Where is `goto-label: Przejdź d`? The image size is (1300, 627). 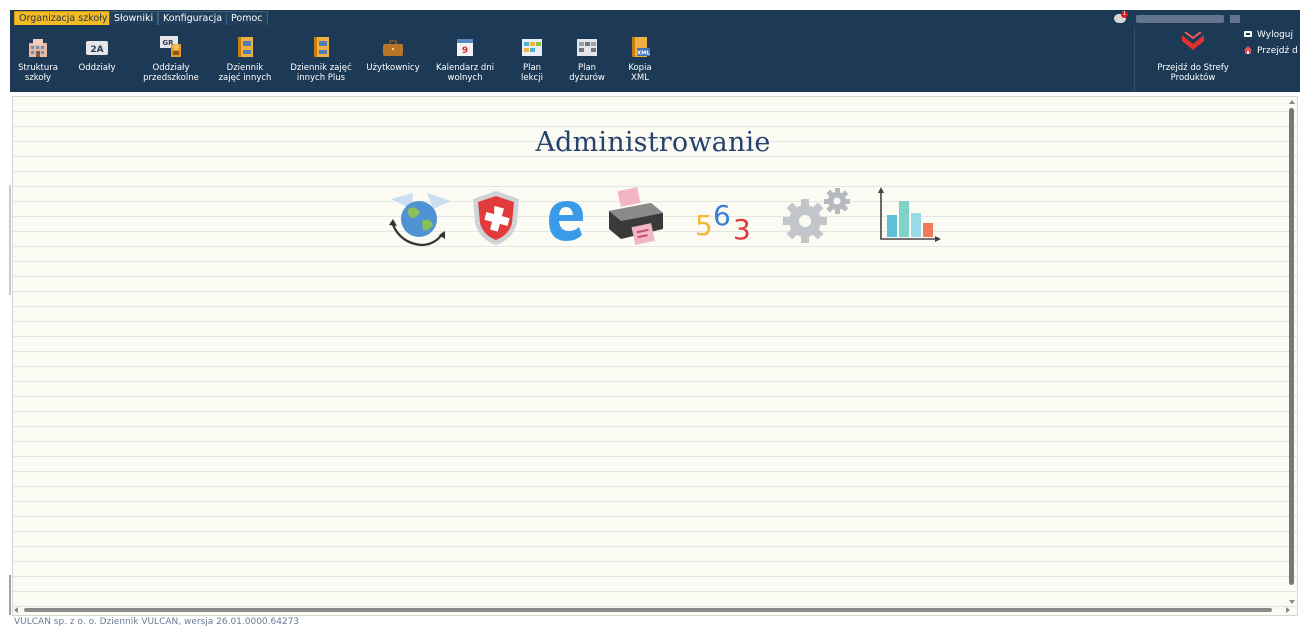
goto-label: Przejdź d is located at coordinates (1277, 51).